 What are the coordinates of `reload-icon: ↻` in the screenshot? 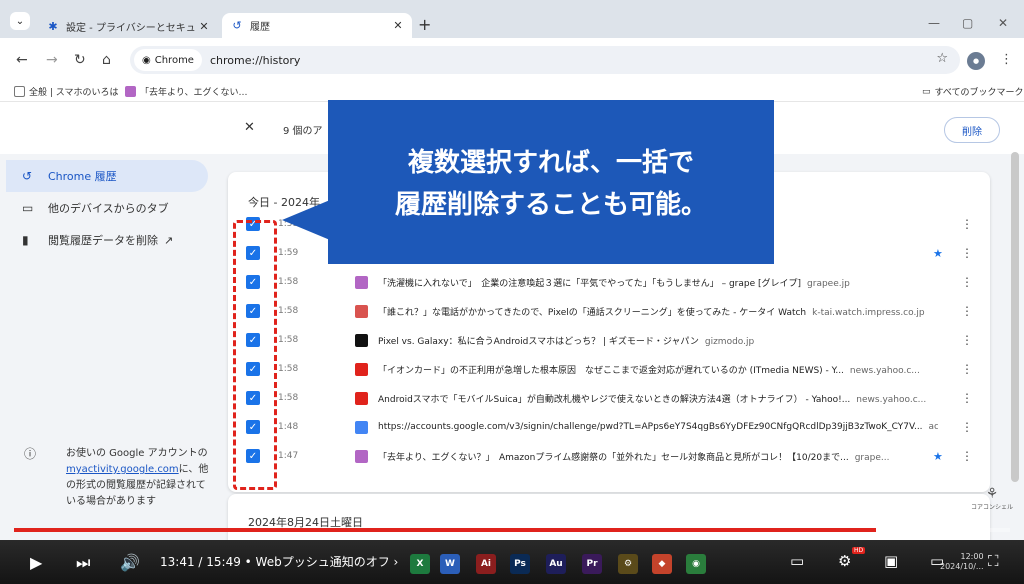 It's located at (80, 60).